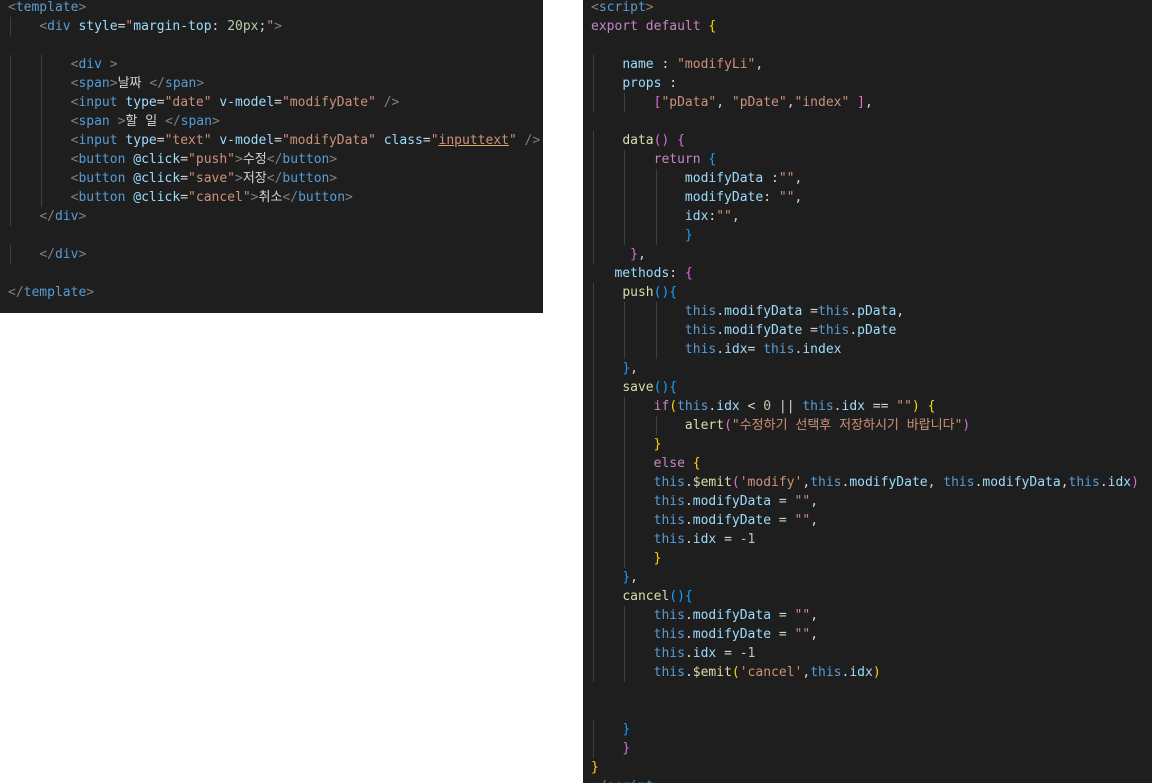  What do you see at coordinates (867, 159) in the screenshot?
I see `code-line: return {` at bounding box center [867, 159].